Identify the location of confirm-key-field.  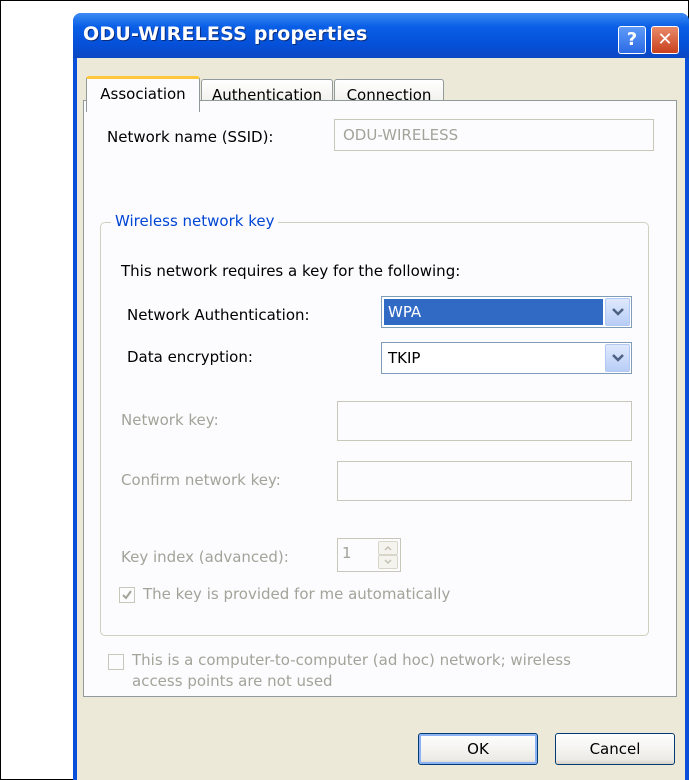
(484, 481).